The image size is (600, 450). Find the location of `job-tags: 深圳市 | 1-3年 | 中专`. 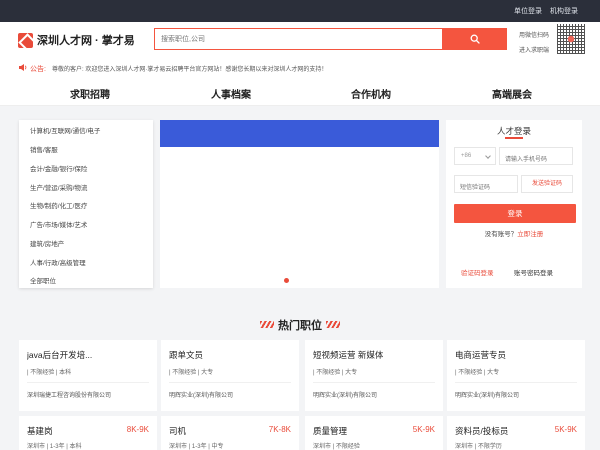

job-tags: 深圳市 | 1-3年 | 中专 is located at coordinates (196, 447).